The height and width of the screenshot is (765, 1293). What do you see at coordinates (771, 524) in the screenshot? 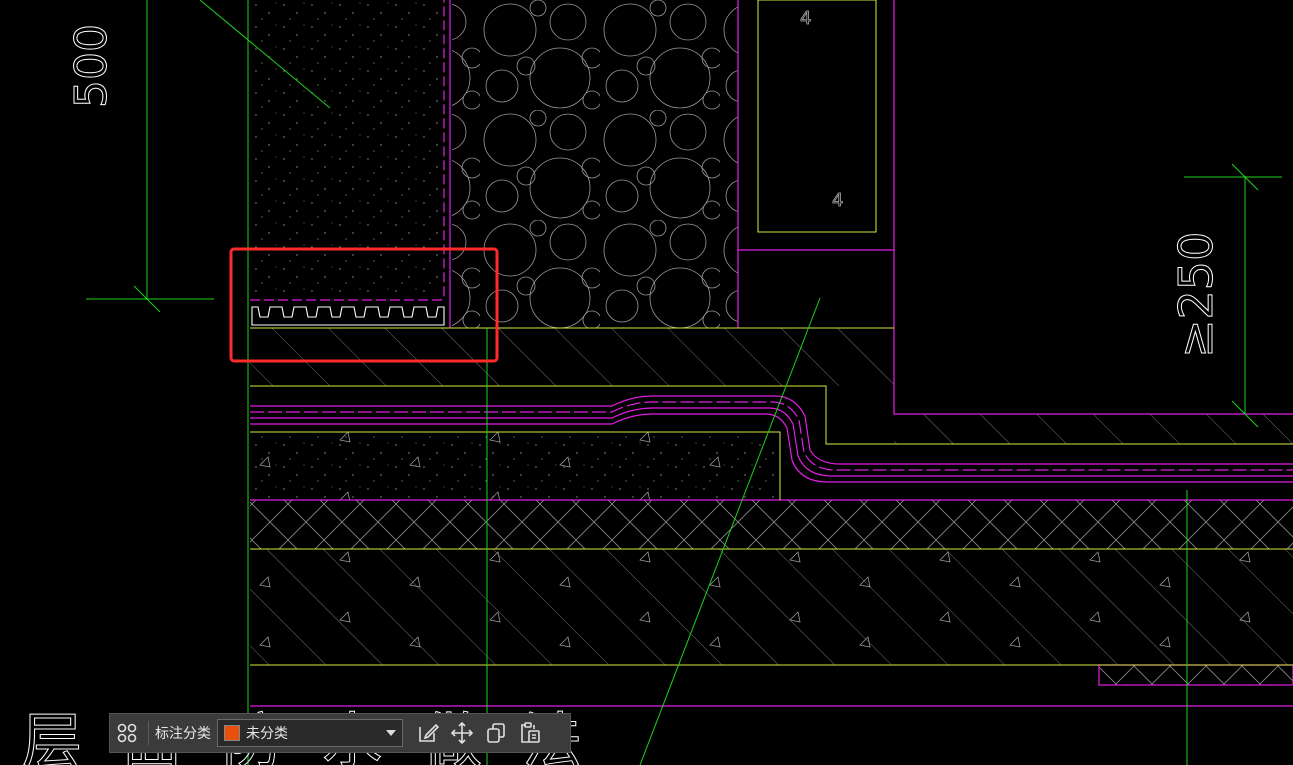
I see `cross-hatch-layer` at bounding box center [771, 524].